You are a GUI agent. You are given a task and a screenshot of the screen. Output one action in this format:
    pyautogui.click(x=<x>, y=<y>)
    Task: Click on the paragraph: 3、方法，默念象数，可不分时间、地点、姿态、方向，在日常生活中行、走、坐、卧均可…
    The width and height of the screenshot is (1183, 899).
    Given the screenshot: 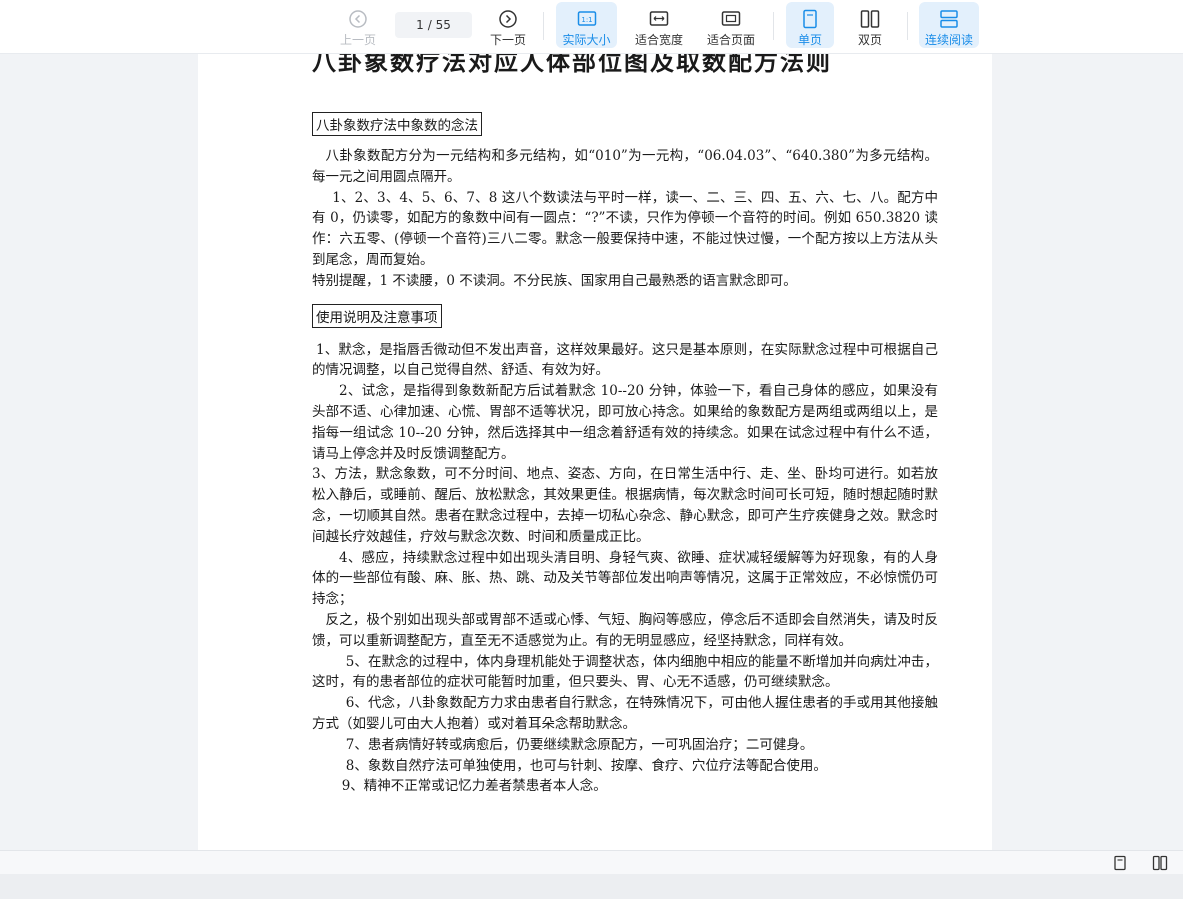 What is the action you would take?
    pyautogui.click(x=625, y=505)
    